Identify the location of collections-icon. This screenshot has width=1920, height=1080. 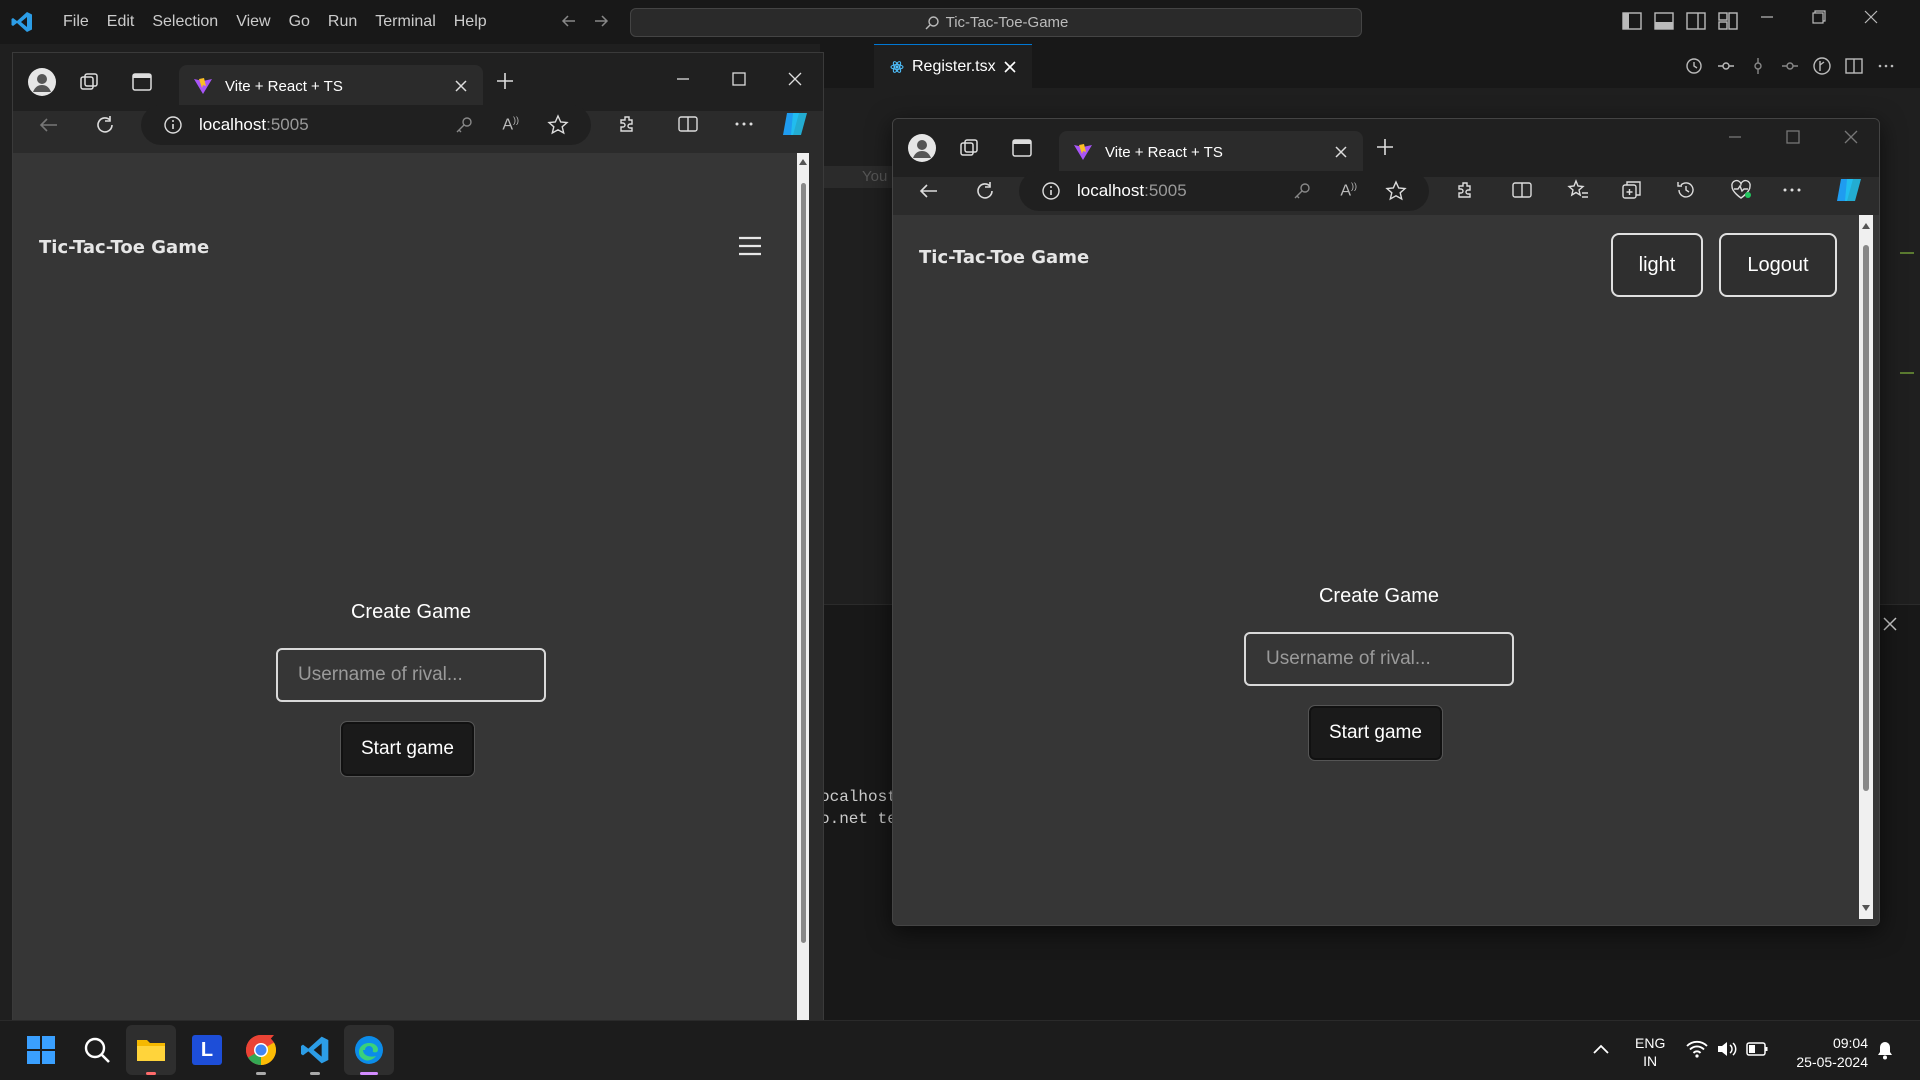
(1632, 190).